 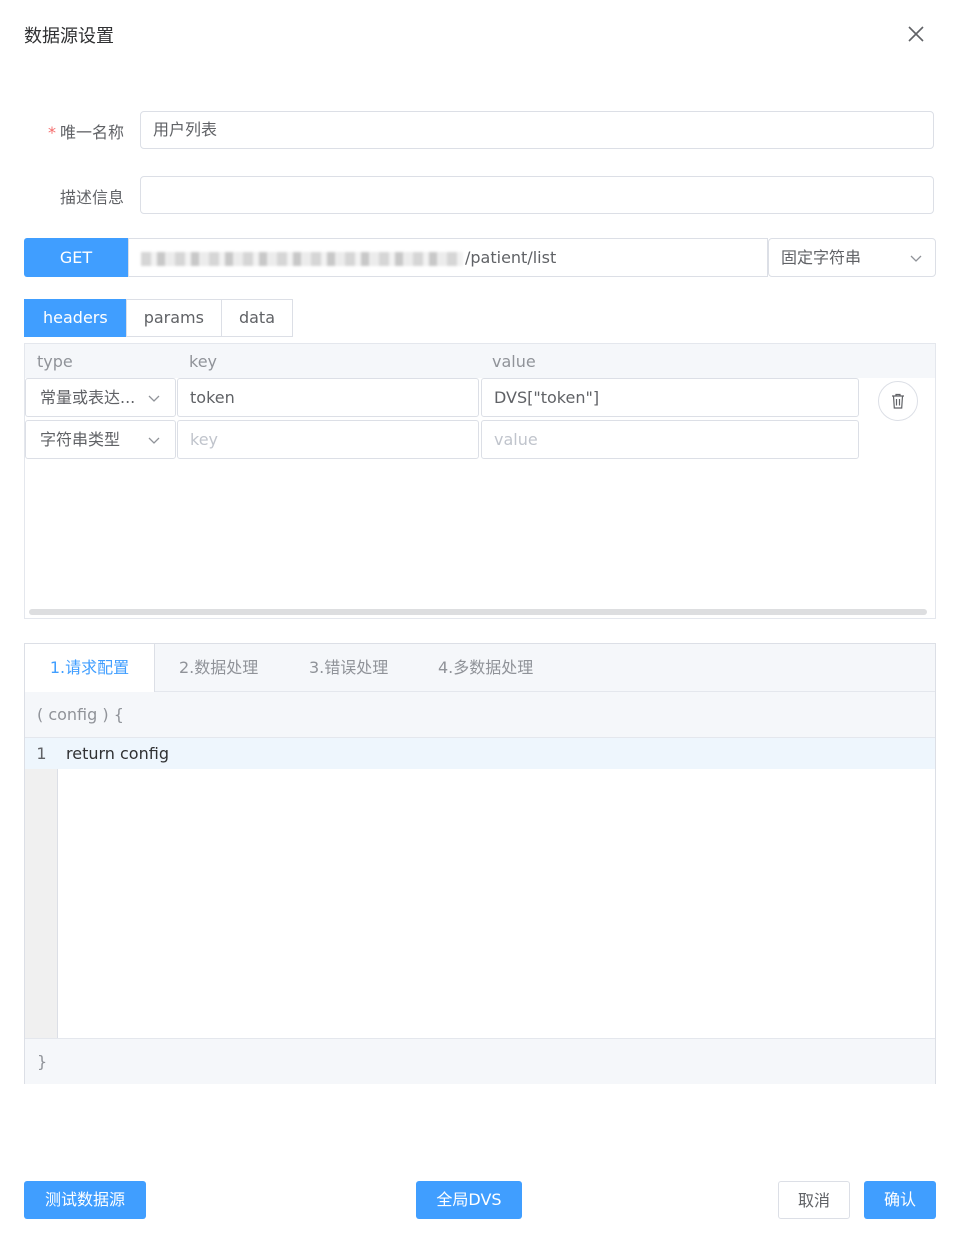 I want to click on method-button: GET, so click(x=76, y=257).